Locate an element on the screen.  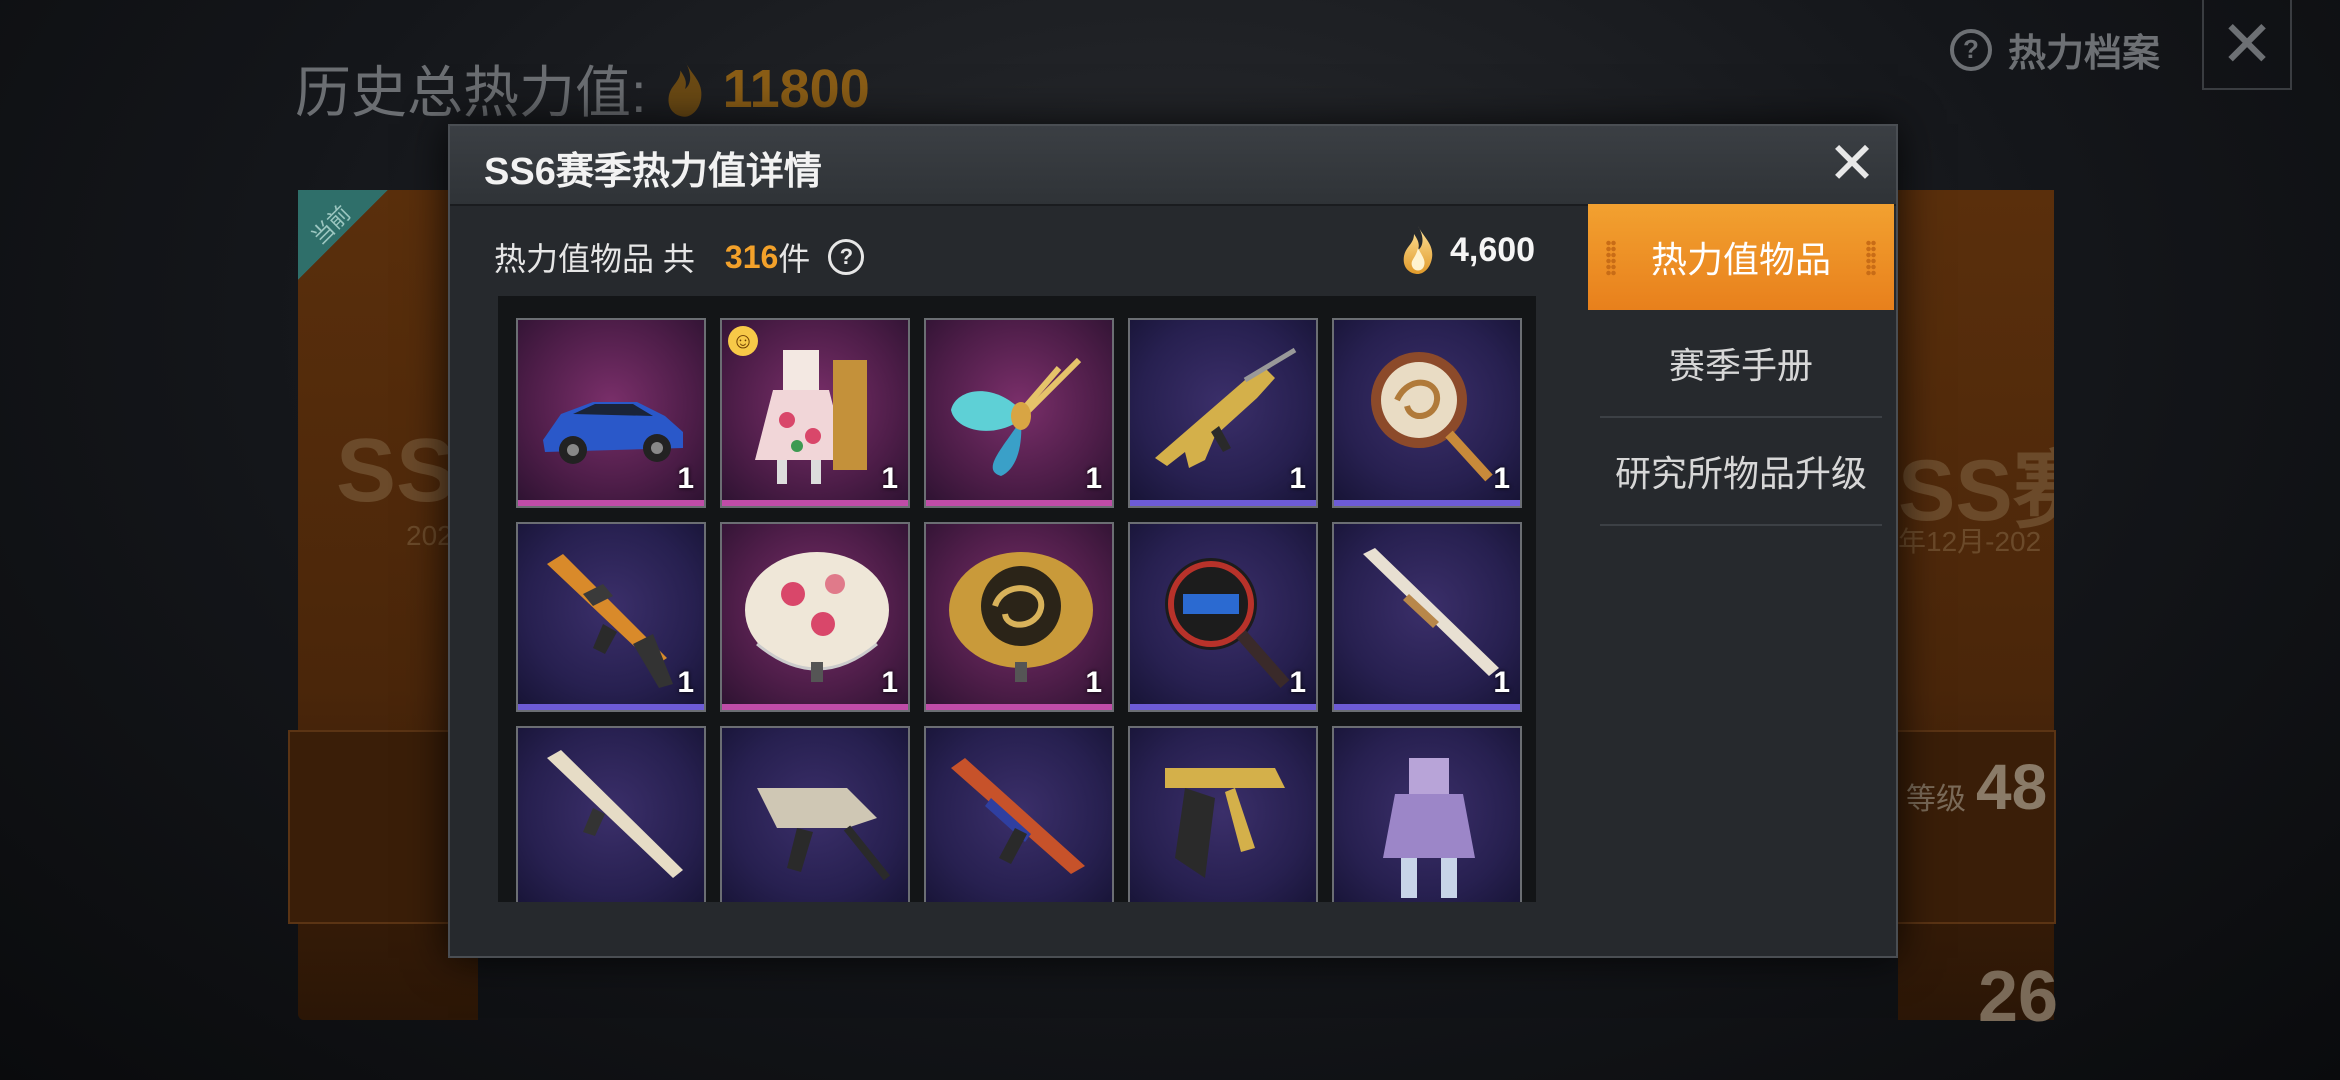
item-dragon-parachute: 1 is located at coordinates (1019, 617).